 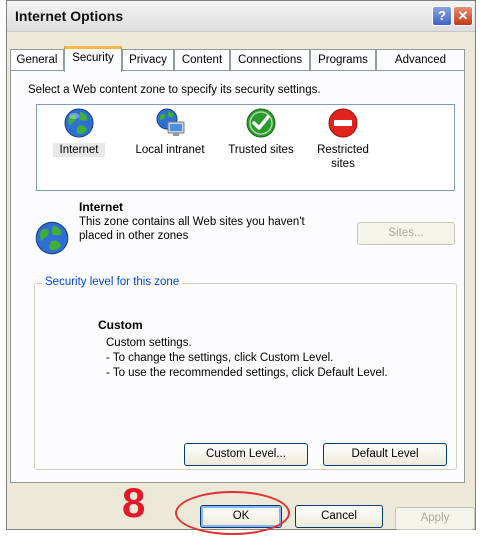 What do you see at coordinates (339, 516) in the screenshot?
I see `cancel-button: Cancel` at bounding box center [339, 516].